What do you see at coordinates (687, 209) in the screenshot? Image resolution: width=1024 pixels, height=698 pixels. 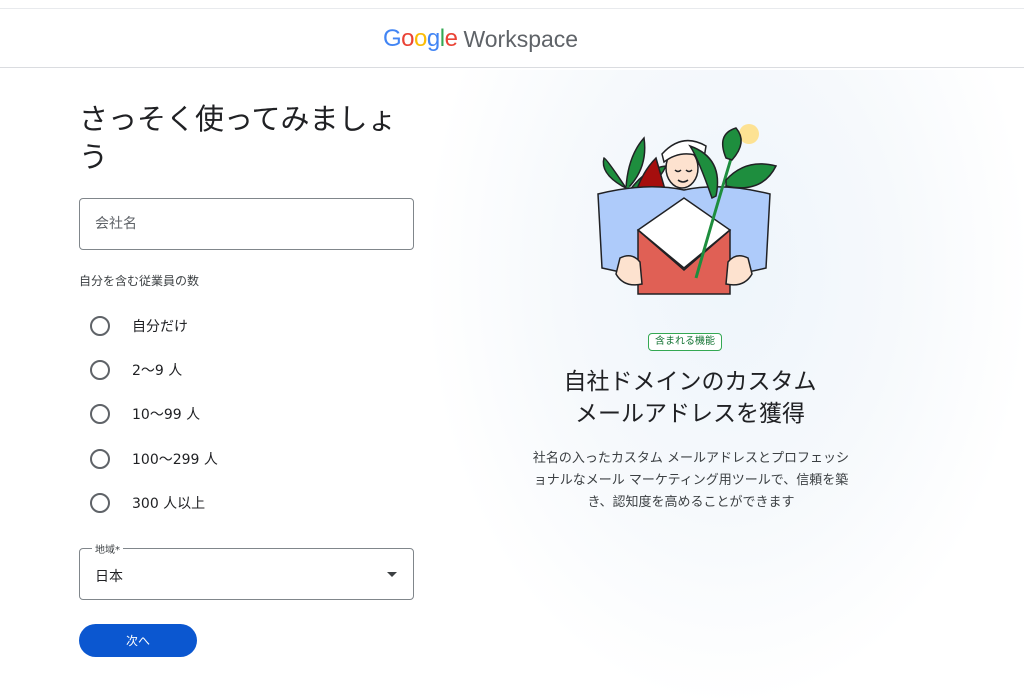 I see `email-envelope-illustration` at bounding box center [687, 209].